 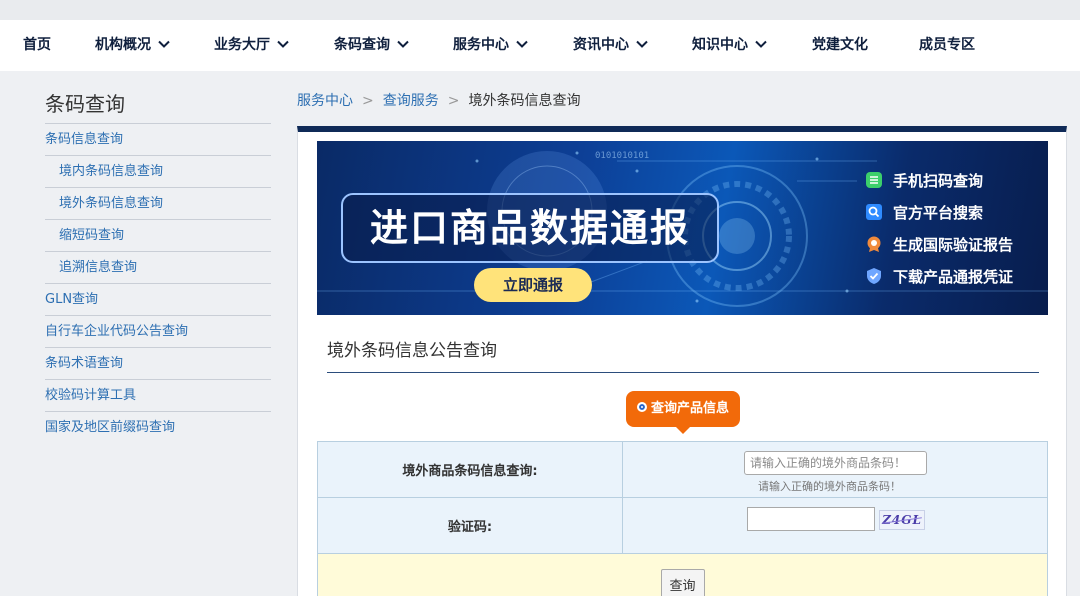 I want to click on nav-item-business: 业务大厅, so click(x=252, y=45).